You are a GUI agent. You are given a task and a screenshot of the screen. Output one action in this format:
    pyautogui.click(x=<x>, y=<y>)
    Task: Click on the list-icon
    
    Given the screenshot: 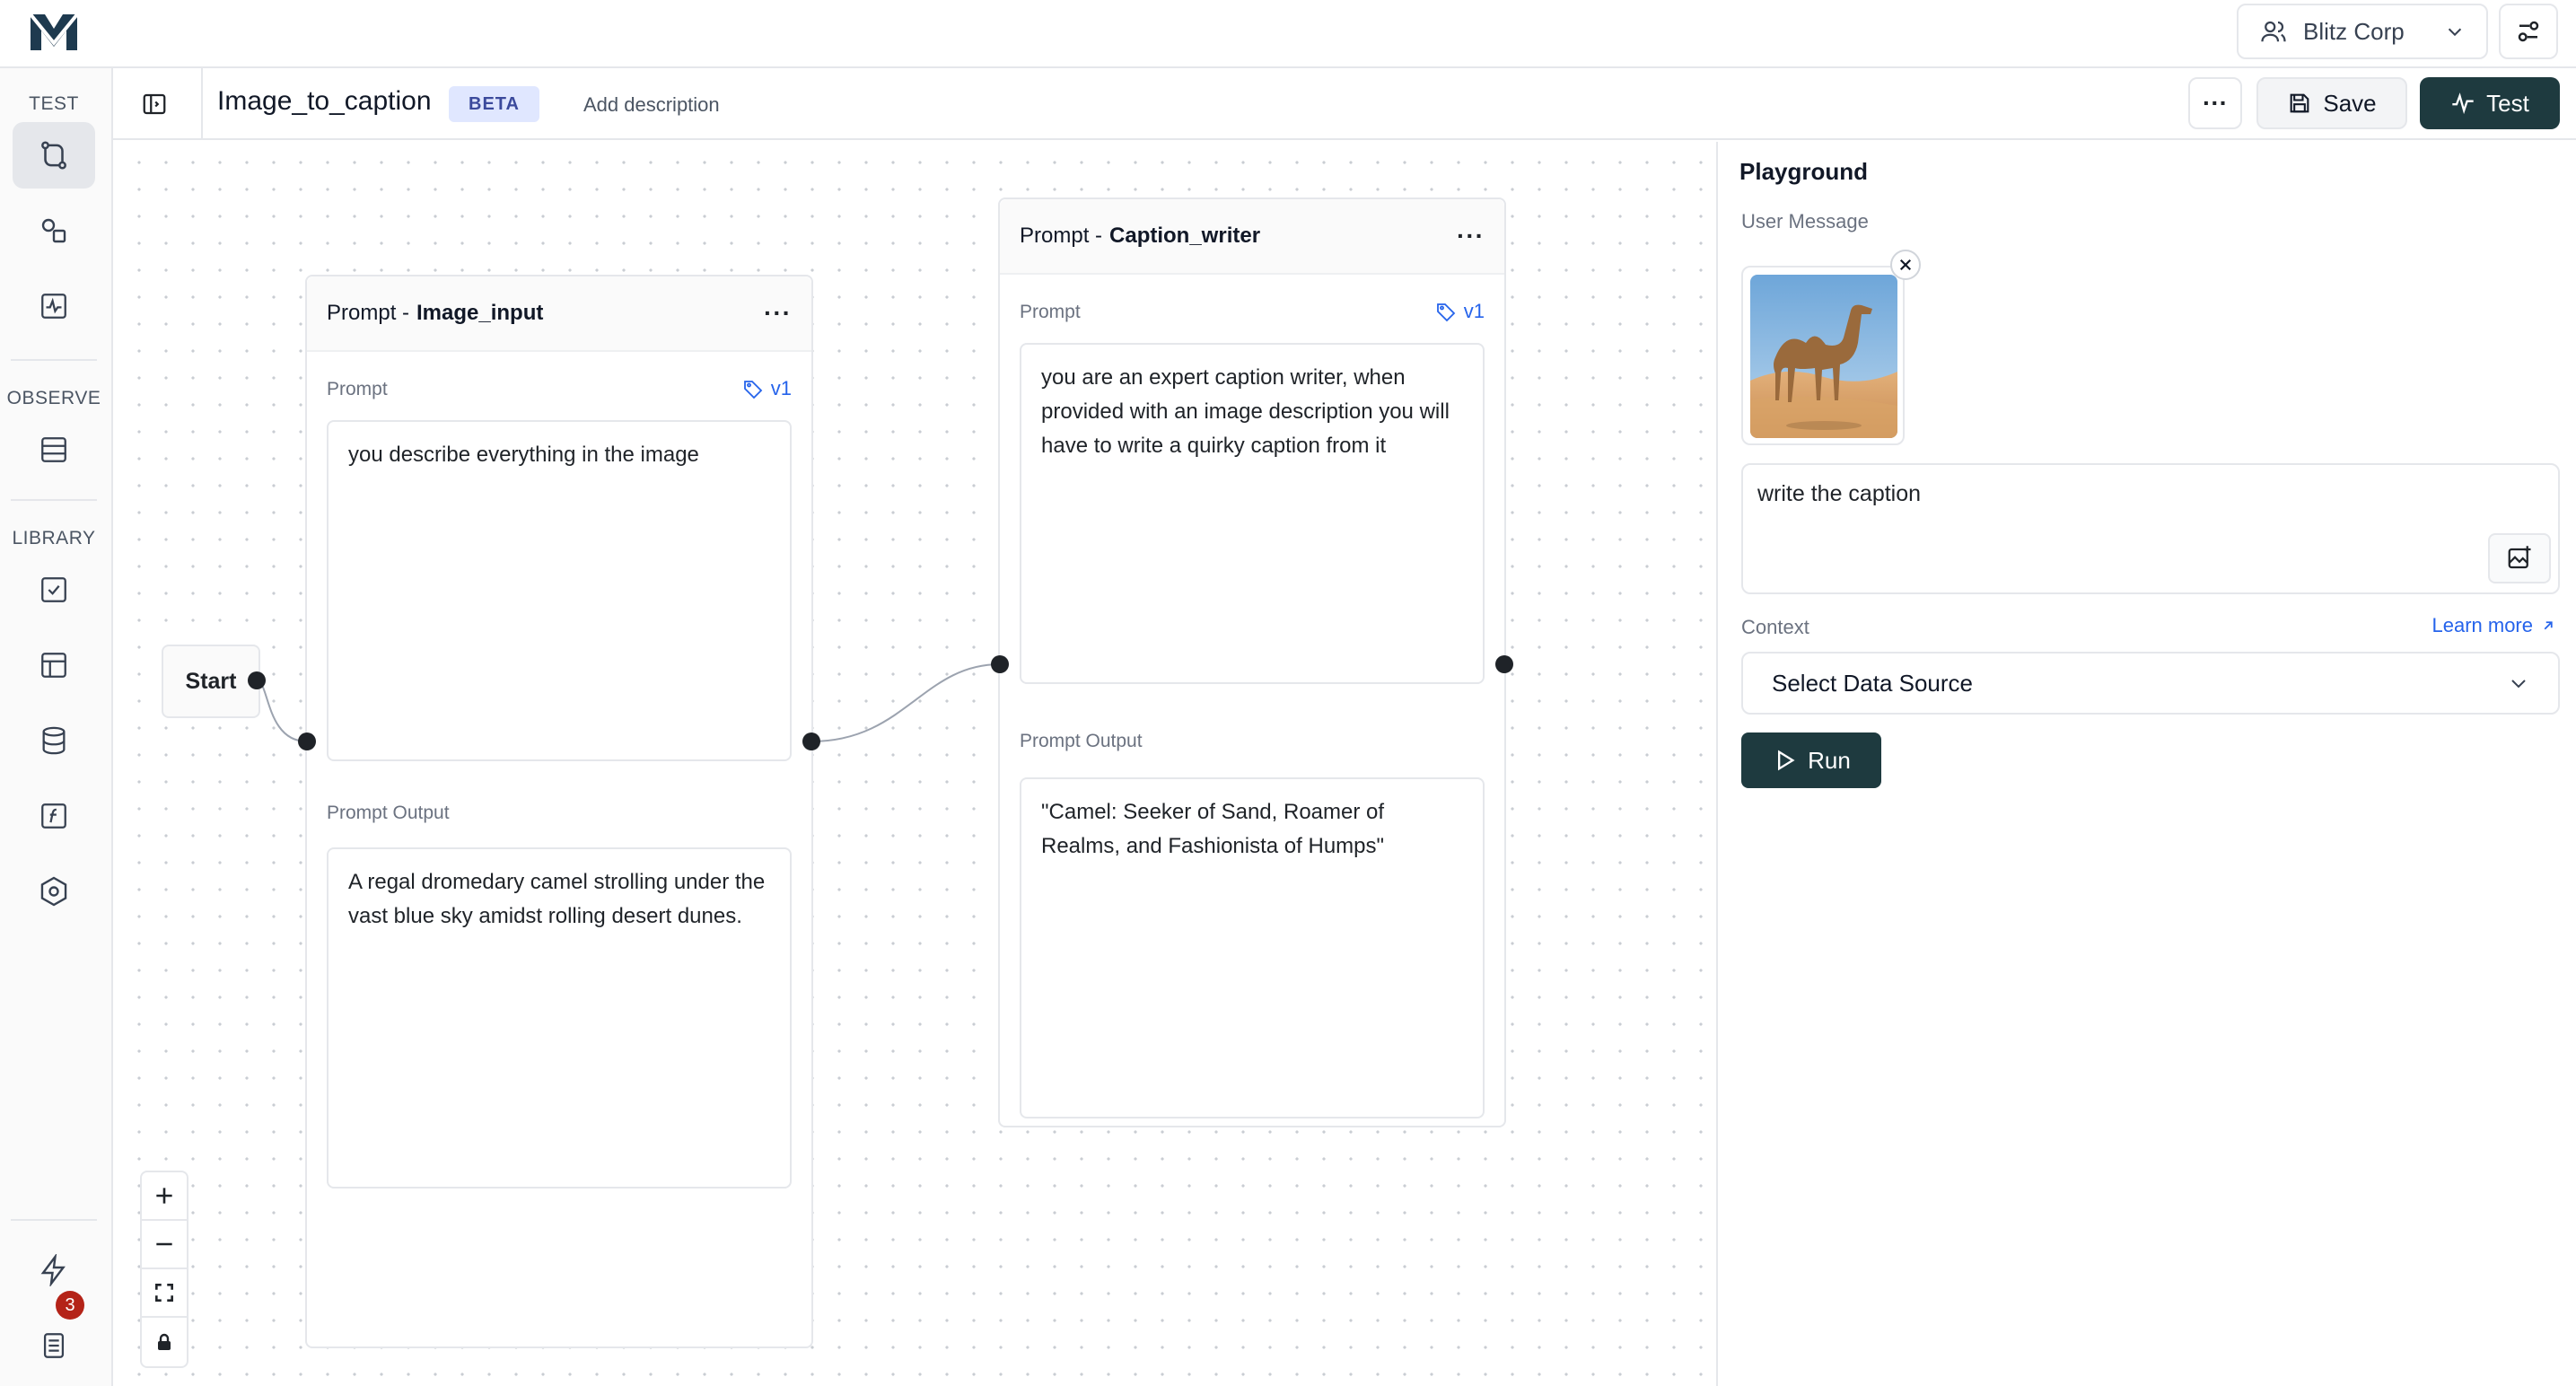 What is the action you would take?
    pyautogui.click(x=53, y=450)
    